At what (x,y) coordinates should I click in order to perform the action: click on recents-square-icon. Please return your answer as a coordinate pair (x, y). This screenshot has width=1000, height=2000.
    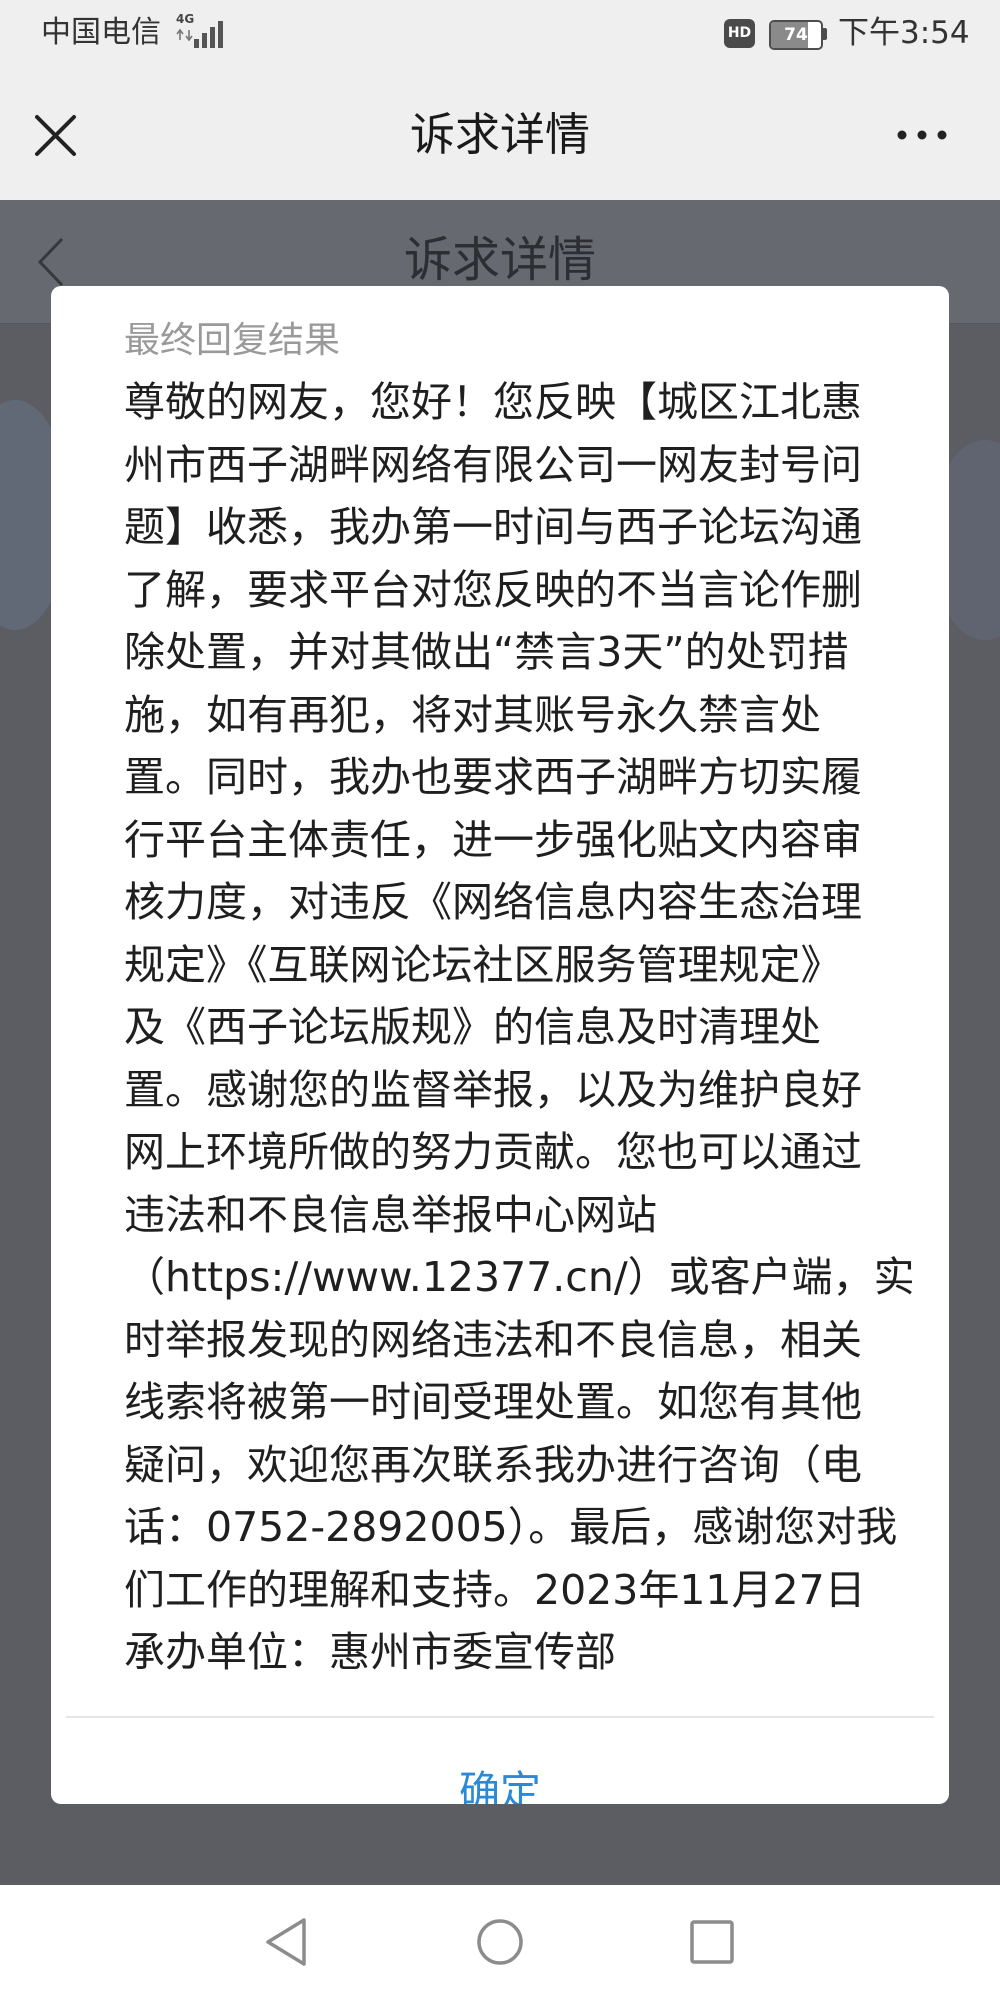
    Looking at the image, I should click on (712, 1942).